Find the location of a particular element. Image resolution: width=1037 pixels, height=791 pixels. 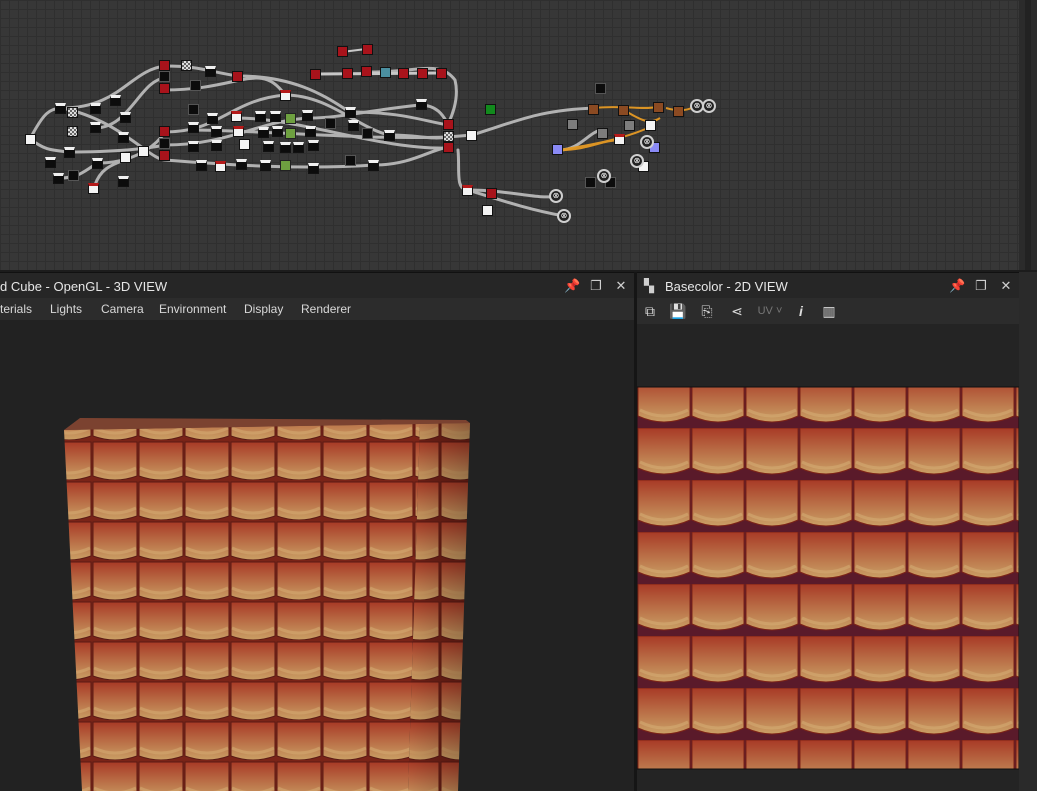

menu-environment: Environment is located at coordinates (192, 309).